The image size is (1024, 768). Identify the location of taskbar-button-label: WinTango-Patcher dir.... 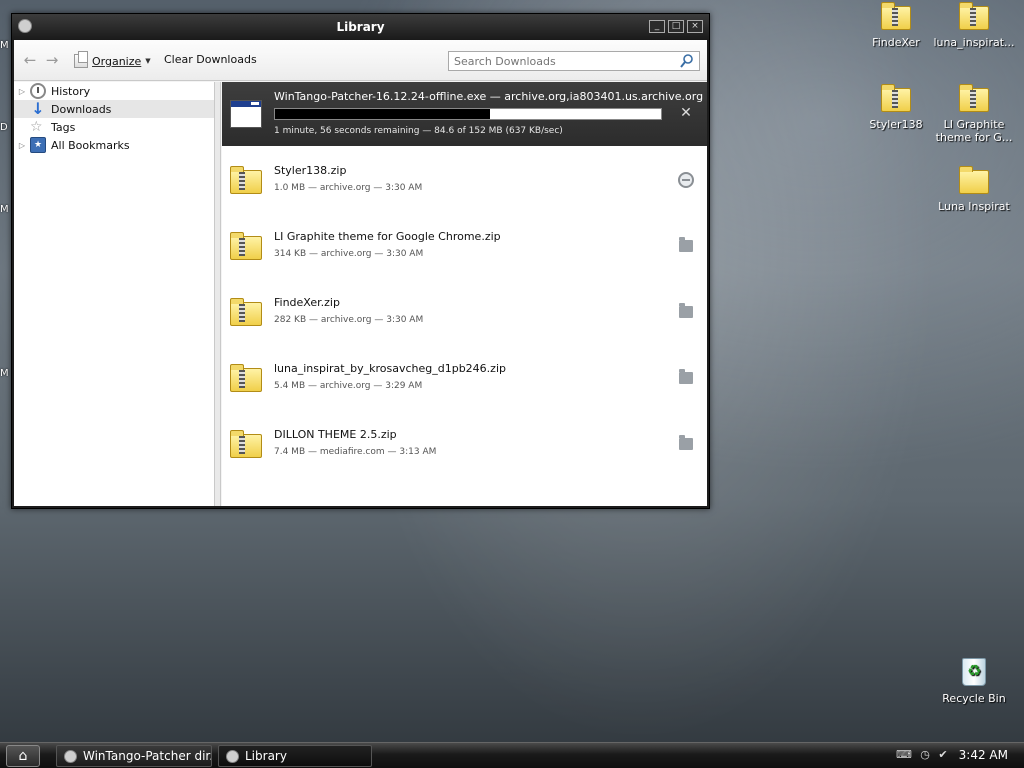
(147, 756).